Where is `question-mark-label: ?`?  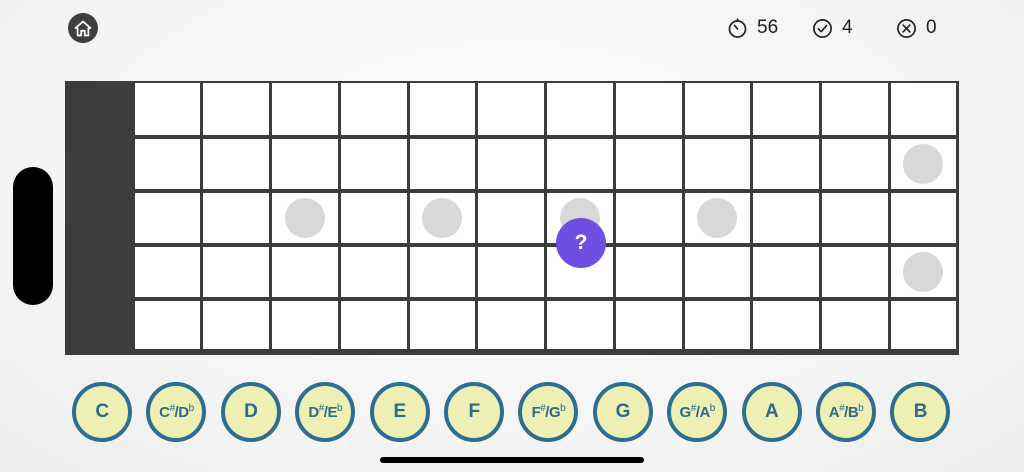
question-mark-label: ? is located at coordinates (581, 242).